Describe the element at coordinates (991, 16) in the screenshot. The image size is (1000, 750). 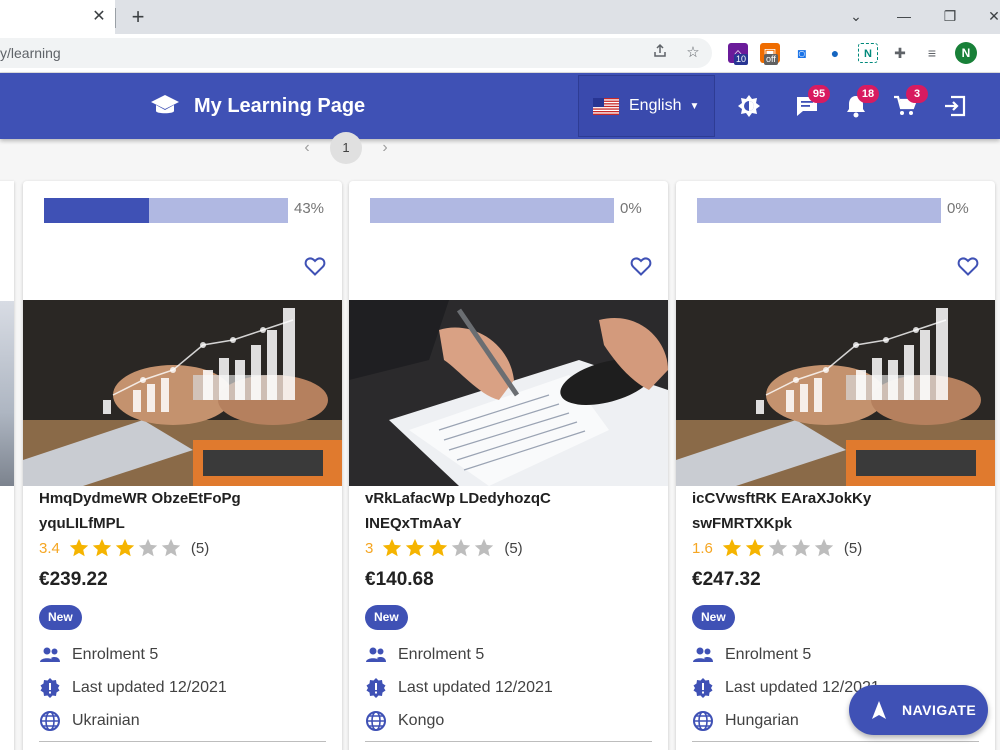
I see `close-window-icon: ✕` at that location.